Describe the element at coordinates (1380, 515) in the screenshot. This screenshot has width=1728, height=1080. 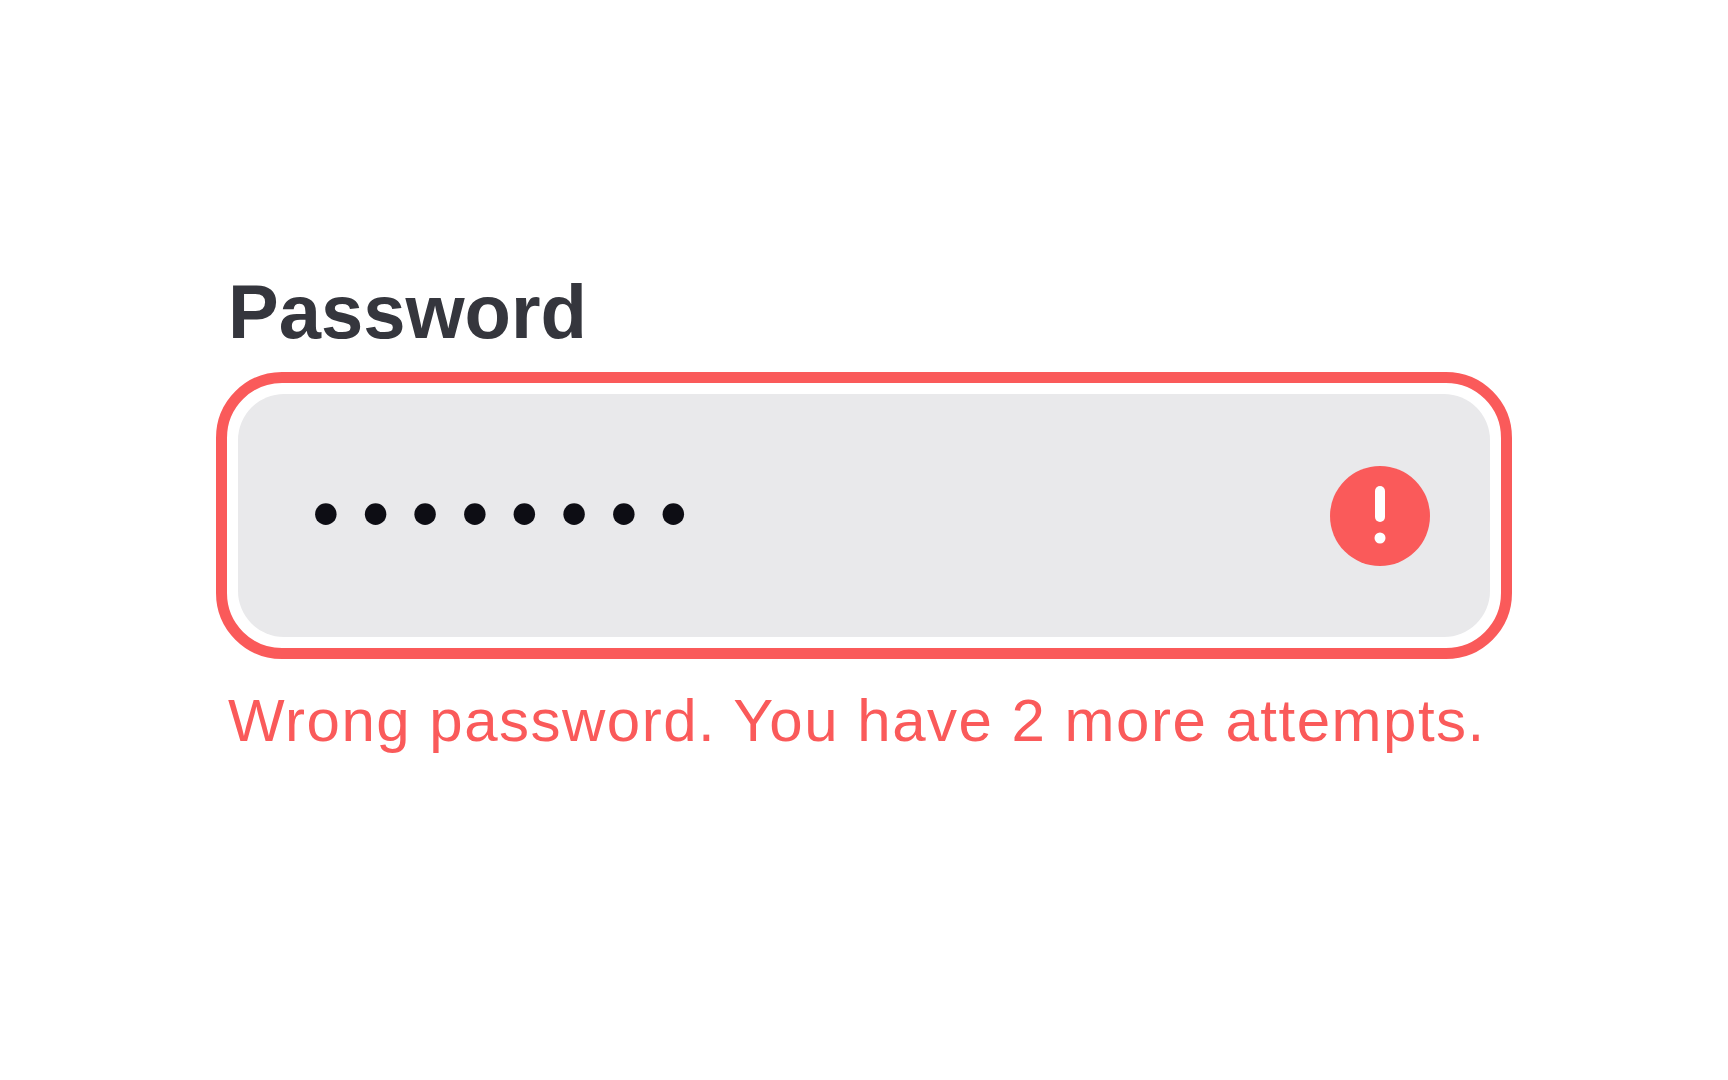
I see `alert-icon` at that location.